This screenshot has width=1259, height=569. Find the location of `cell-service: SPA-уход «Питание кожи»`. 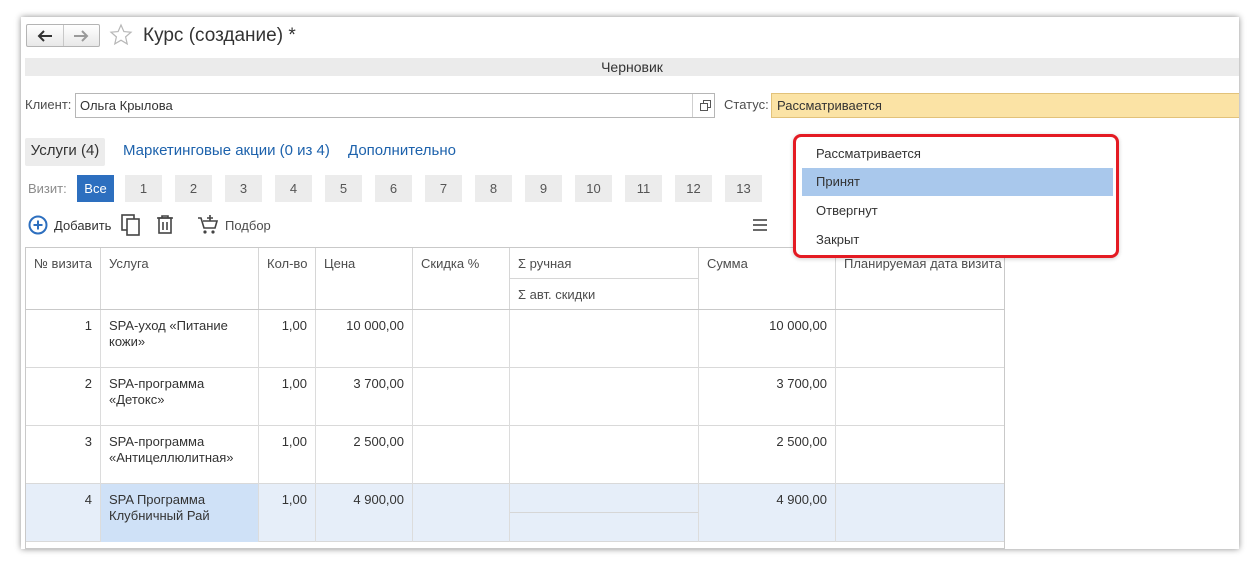

cell-service: SPA-уход «Питание кожи» is located at coordinates (180, 339).